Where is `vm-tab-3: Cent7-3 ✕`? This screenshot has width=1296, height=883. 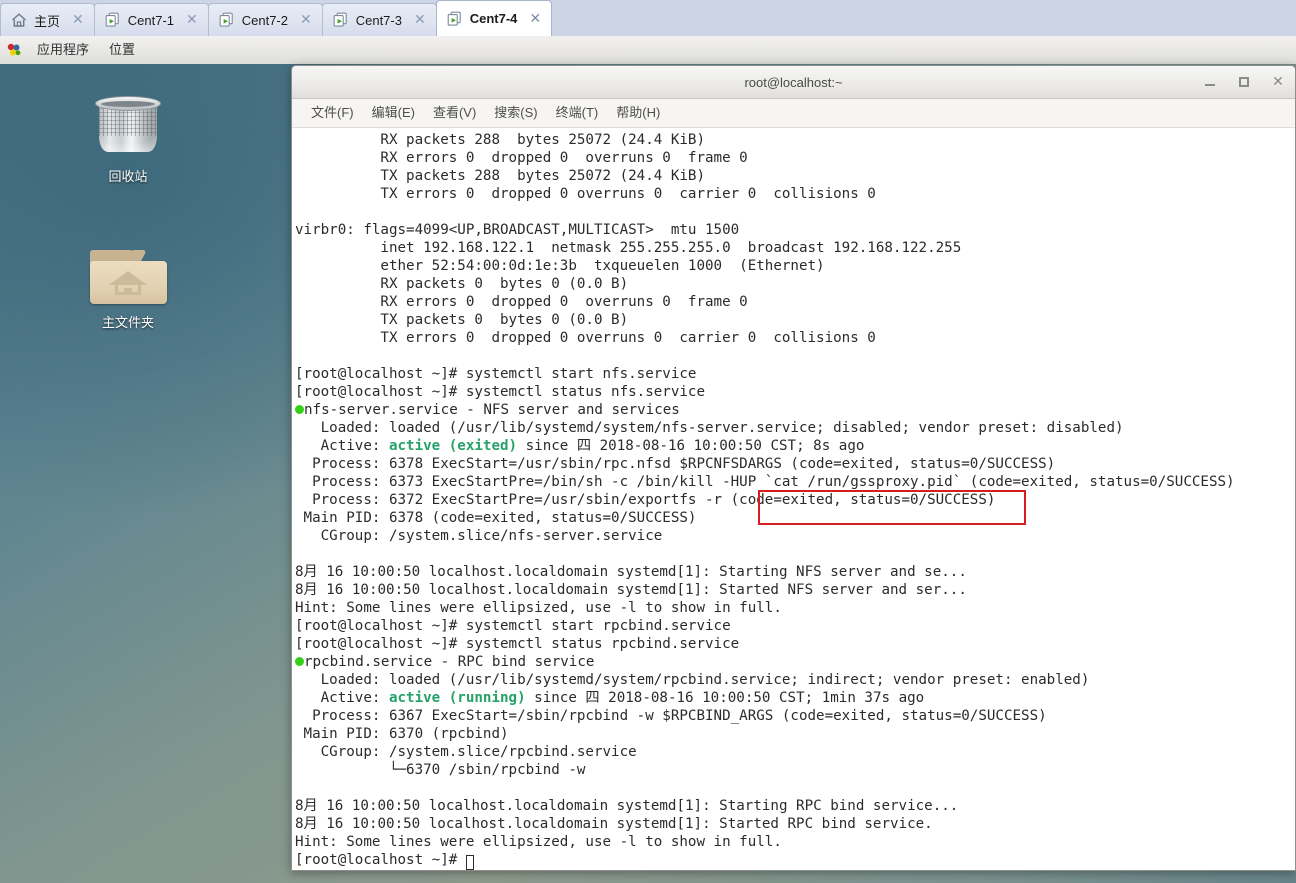 vm-tab-3: Cent7-3 ✕ is located at coordinates (379, 19).